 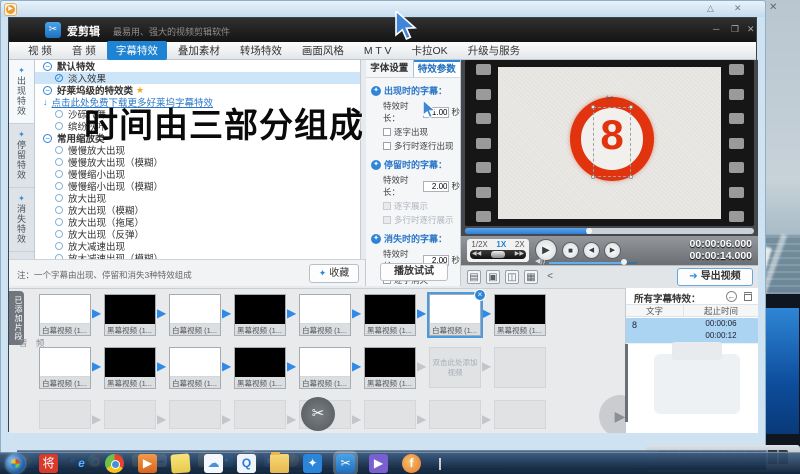 I want to click on playback-progress-bar, so click(x=609, y=231).